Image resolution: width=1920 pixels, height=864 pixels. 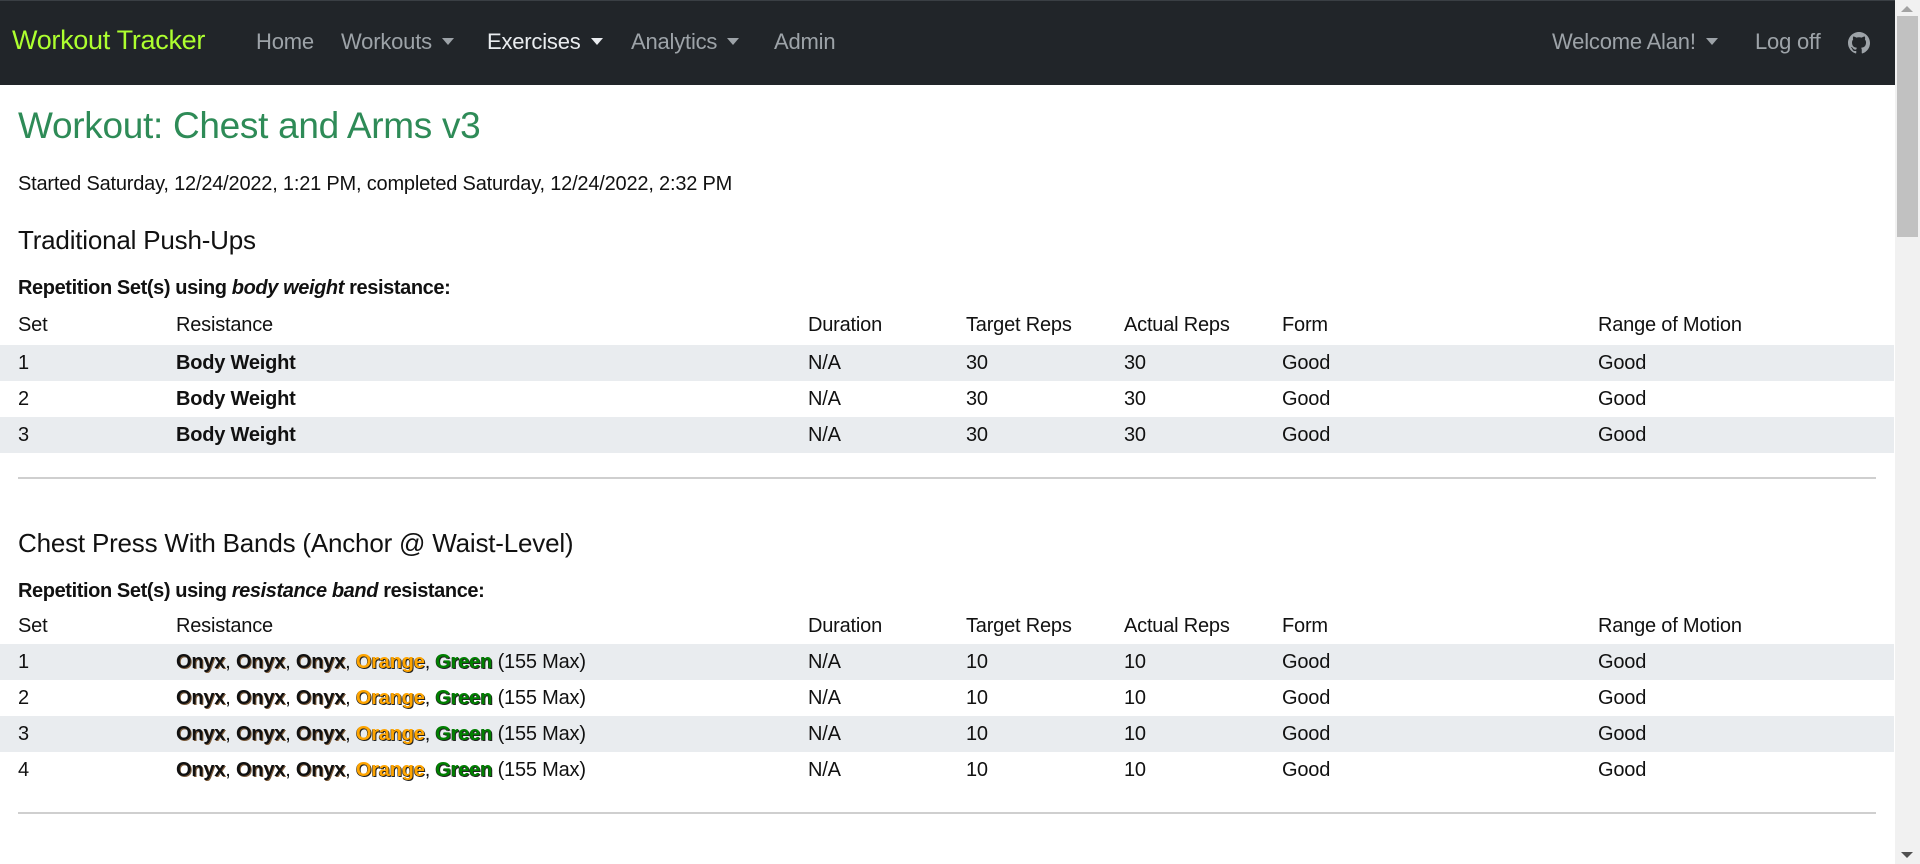 I want to click on header-duration: Duration, so click(x=845, y=325).